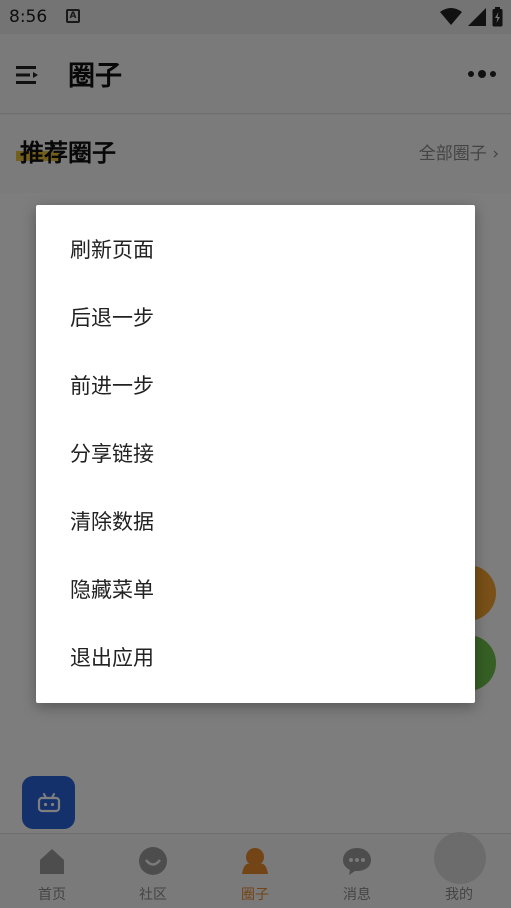 The image size is (511, 908). Describe the element at coordinates (255, 317) in the screenshot. I see `menu-item-back: 后退一步` at that location.